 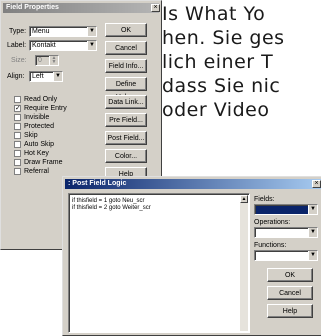 I want to click on label-select: Kontakt ▼, so click(x=63, y=45).